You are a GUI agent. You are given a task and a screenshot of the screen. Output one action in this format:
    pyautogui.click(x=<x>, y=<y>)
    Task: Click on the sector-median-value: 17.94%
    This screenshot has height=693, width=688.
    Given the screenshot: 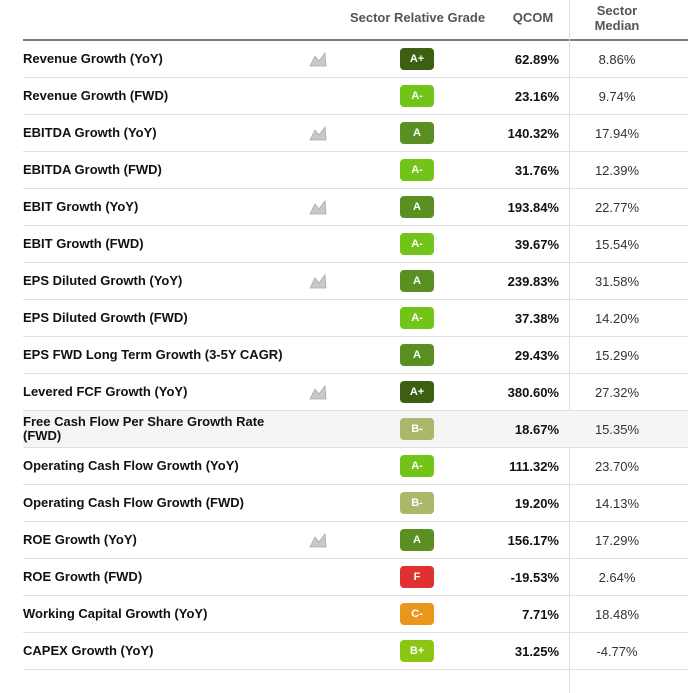 What is the action you would take?
    pyautogui.click(x=617, y=133)
    